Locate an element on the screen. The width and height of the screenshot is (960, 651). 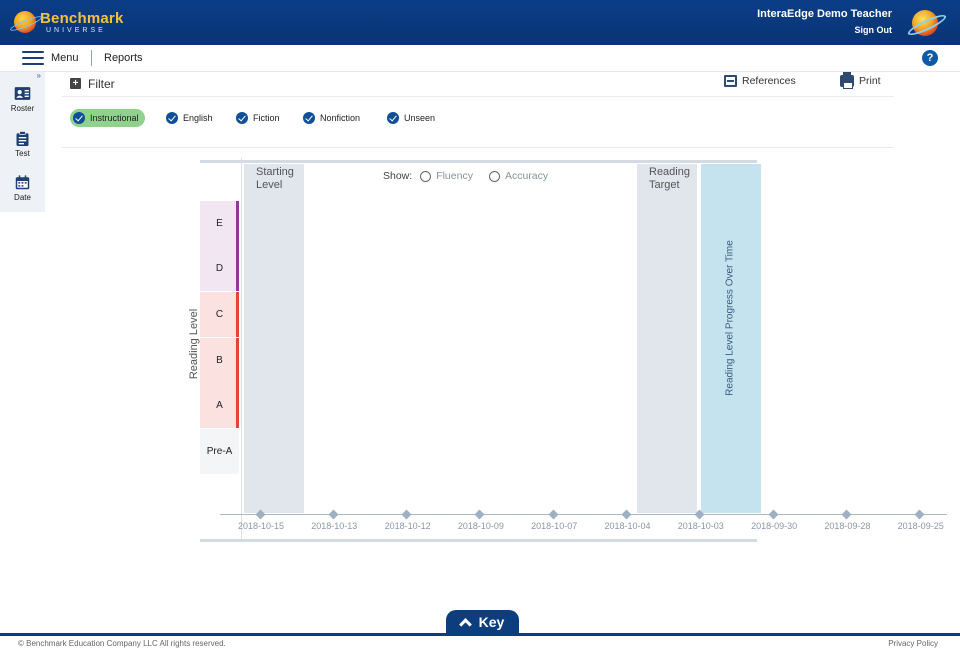
chip-label: Fiction is located at coordinates (266, 118).